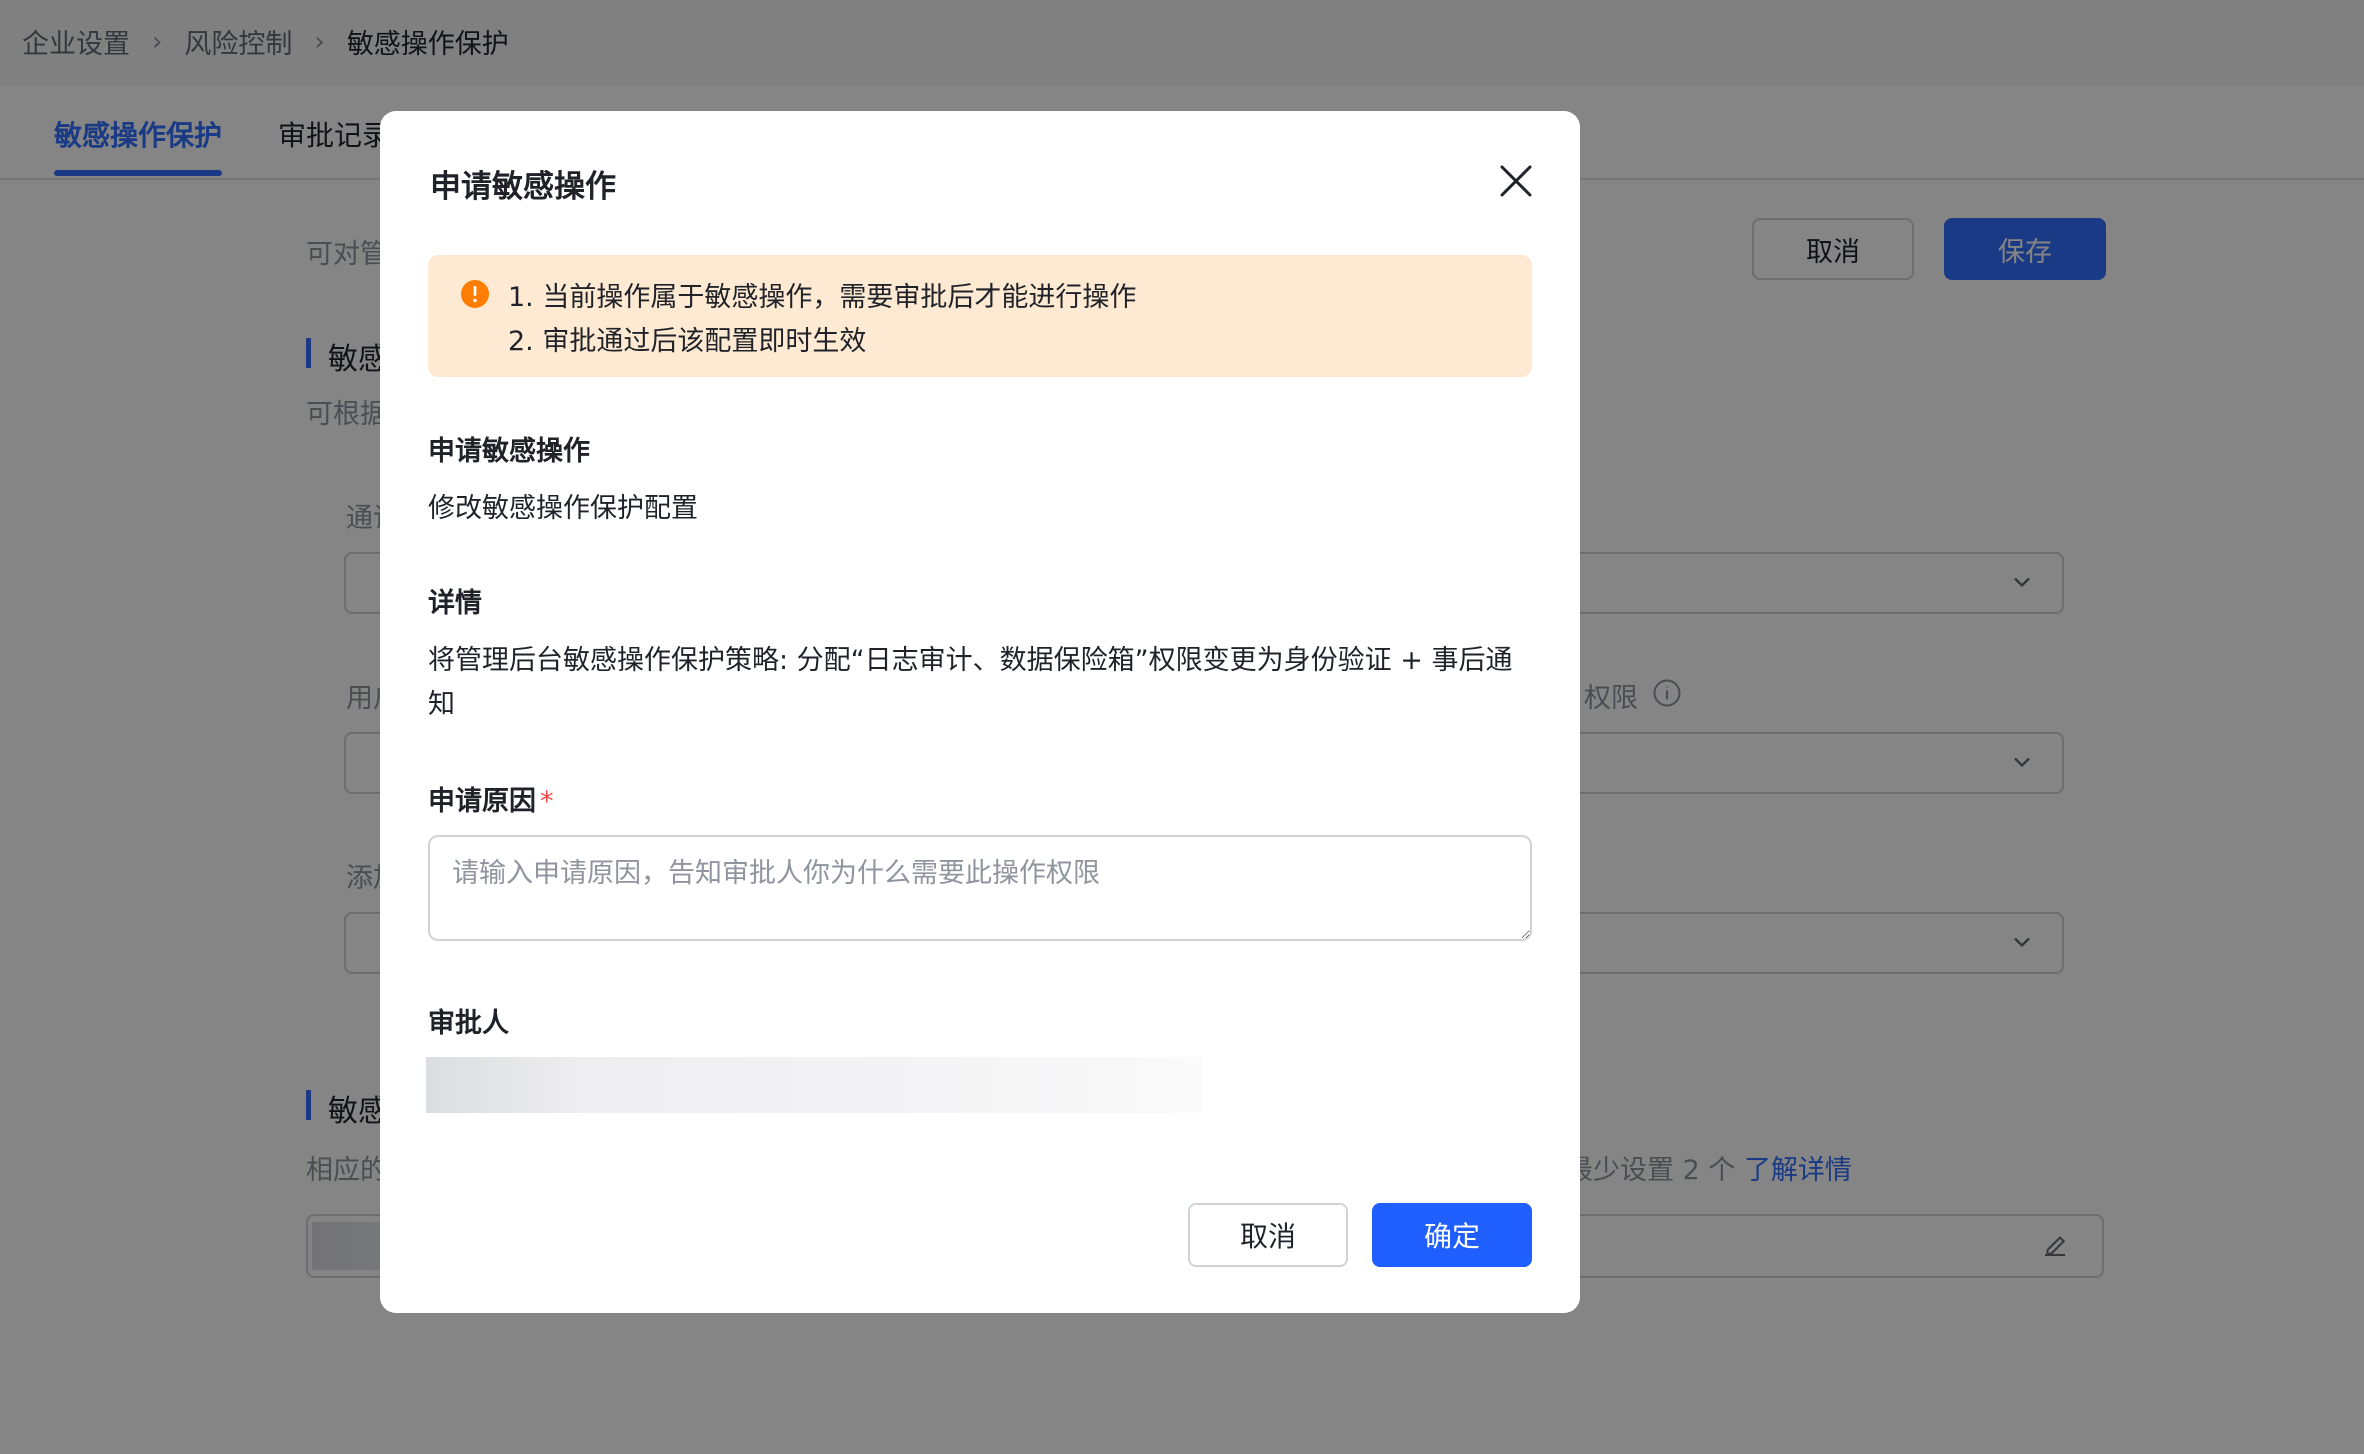  What do you see at coordinates (980, 888) in the screenshot?
I see `reason-input` at bounding box center [980, 888].